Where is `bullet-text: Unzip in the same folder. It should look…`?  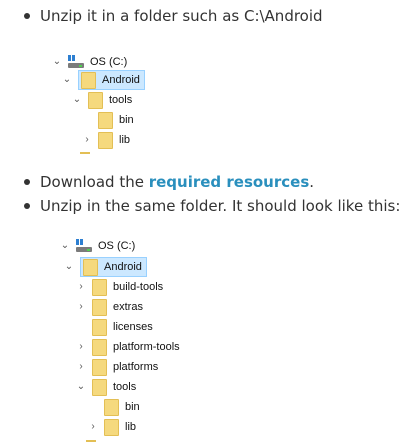
bullet-text: Unzip in the same folder. It should look… is located at coordinates (220, 206).